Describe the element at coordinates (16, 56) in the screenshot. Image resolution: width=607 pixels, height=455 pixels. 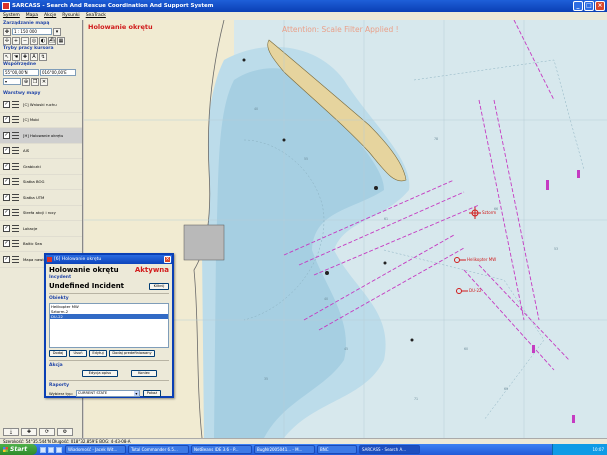
I see `hand-icon: ☚` at that location.